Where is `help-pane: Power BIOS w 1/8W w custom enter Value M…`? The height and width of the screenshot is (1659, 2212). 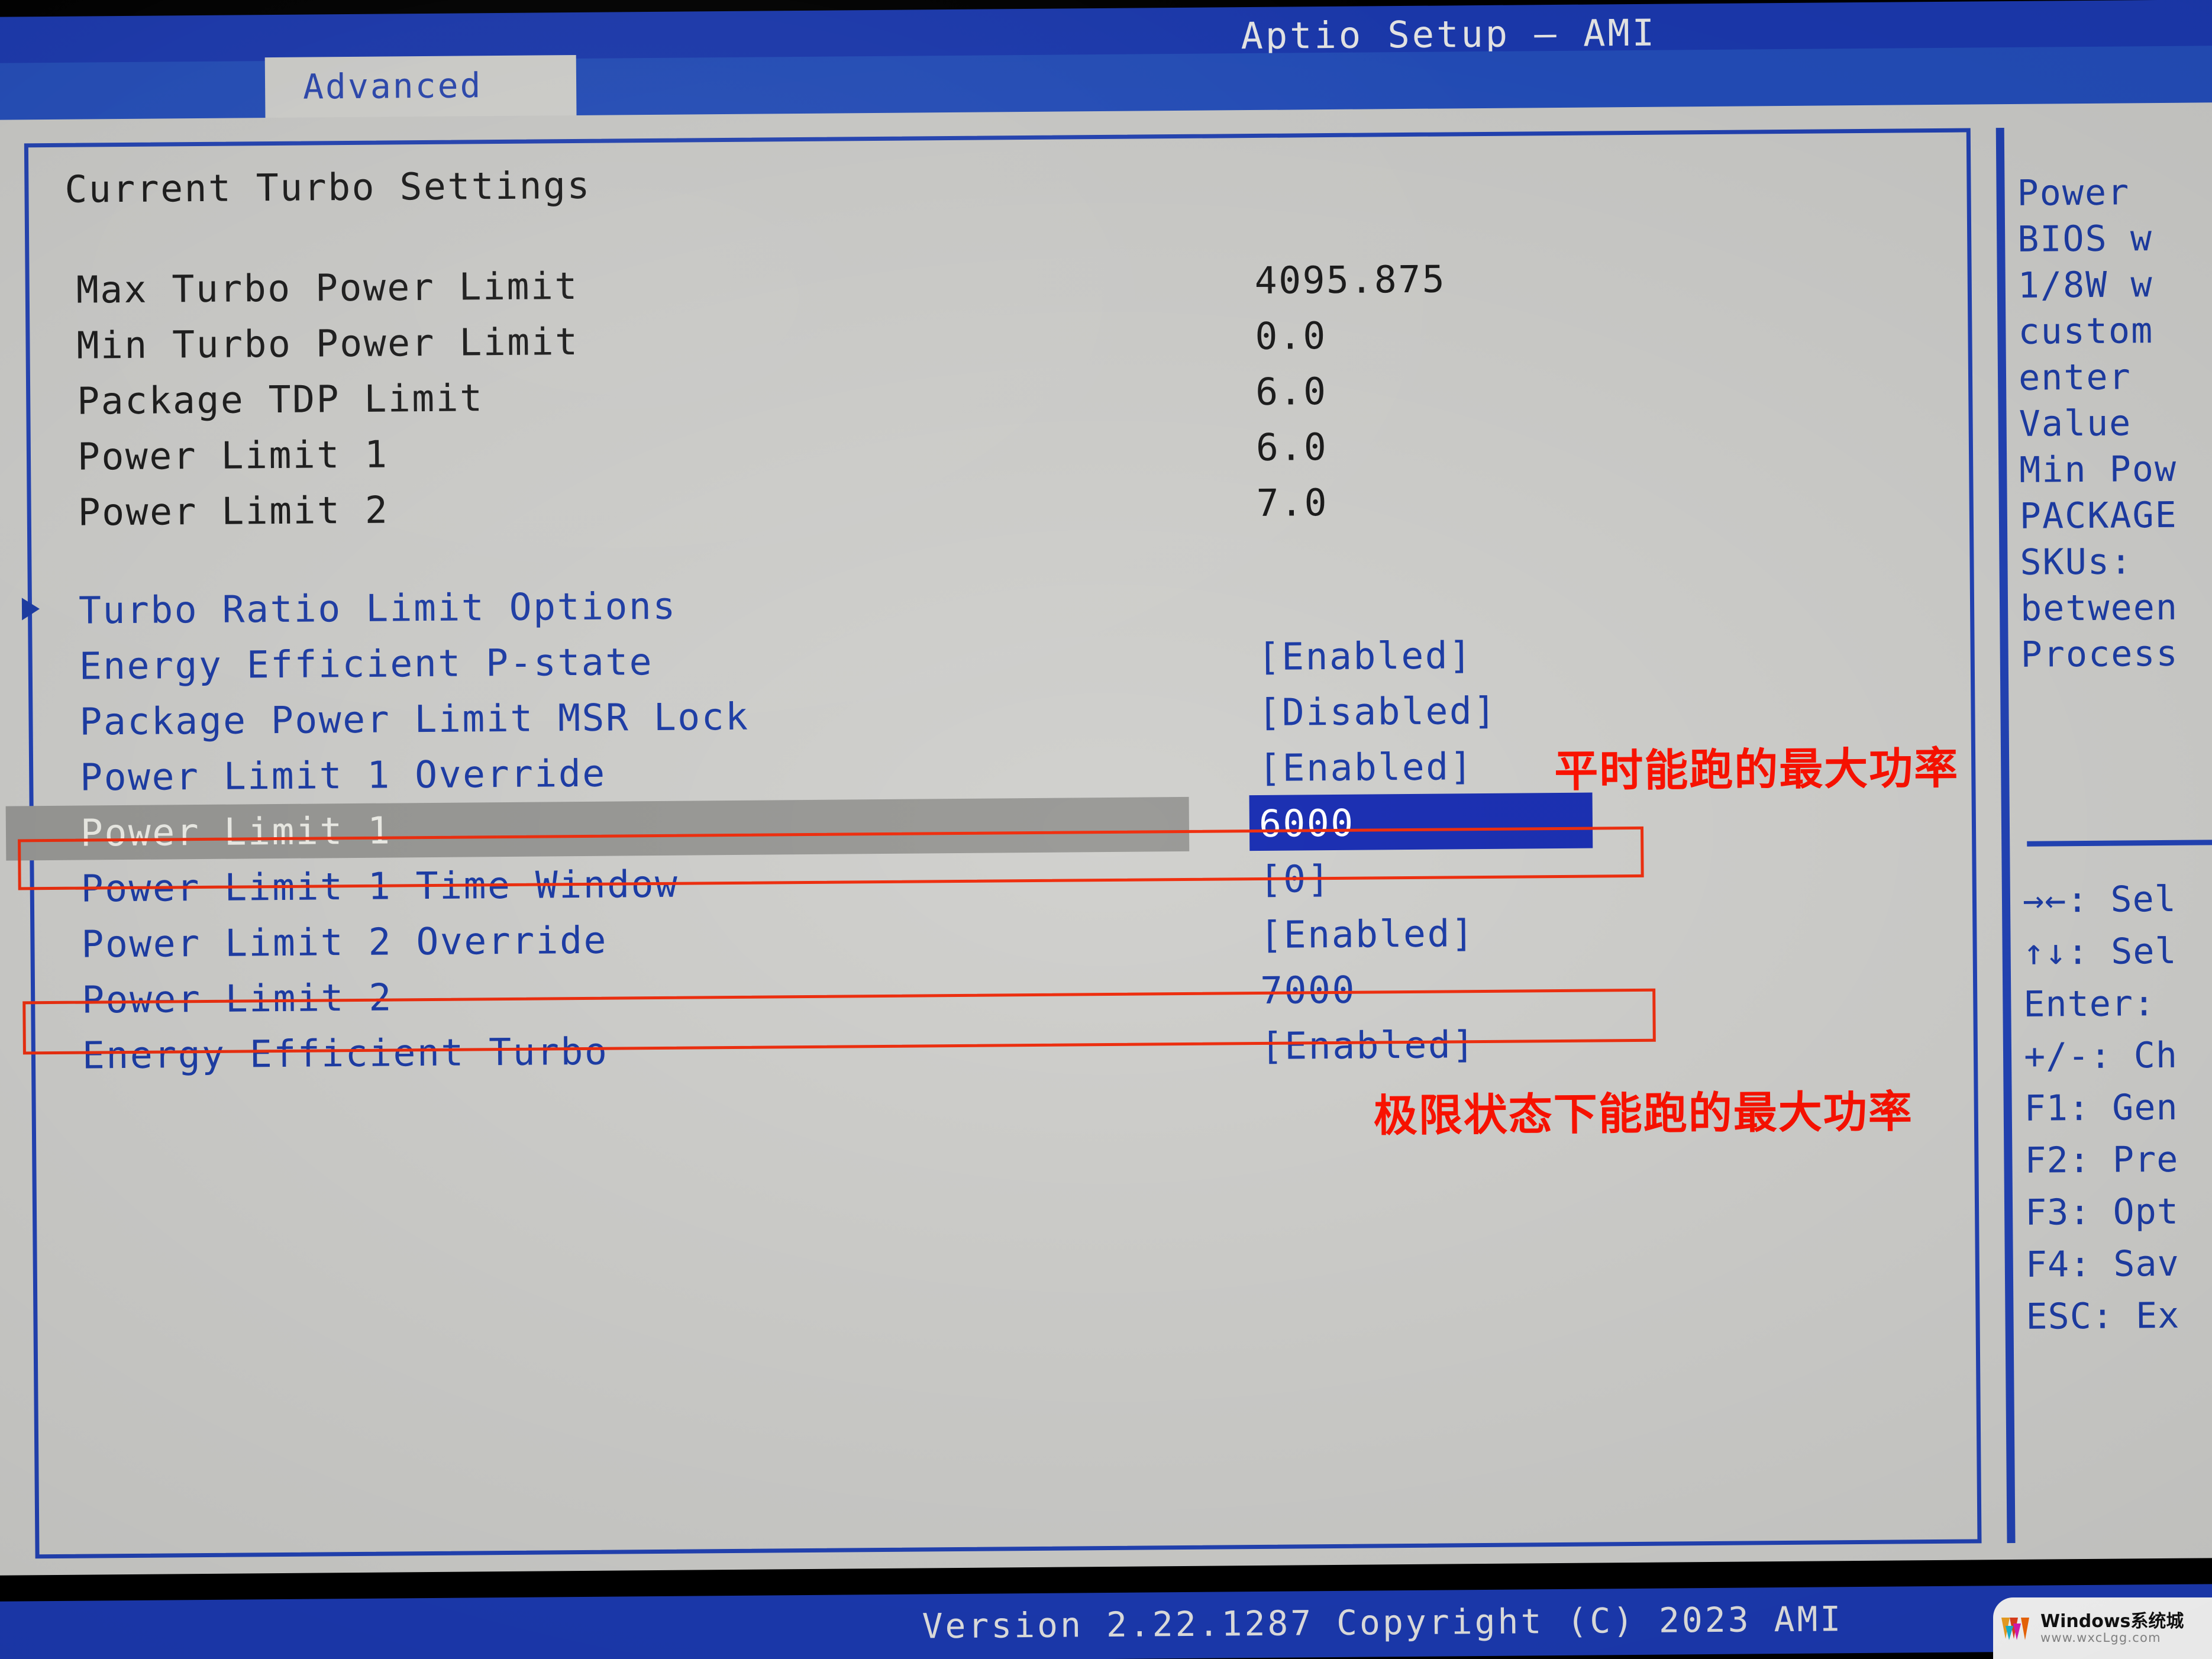 help-pane: Power BIOS w 1/8W w custom enter Value M… is located at coordinates (2114, 424).